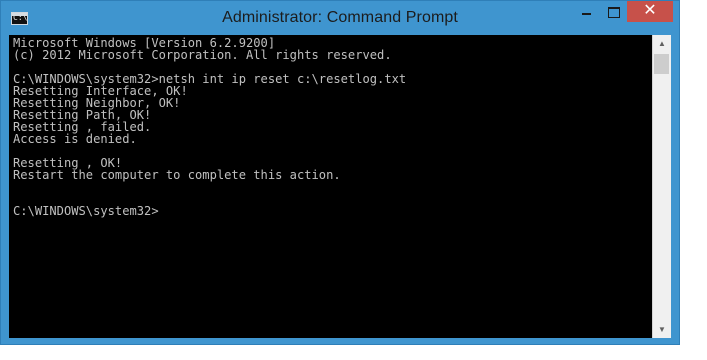 The width and height of the screenshot is (707, 360). I want to click on scroll-down-arrow-icon: ▼, so click(662, 329).